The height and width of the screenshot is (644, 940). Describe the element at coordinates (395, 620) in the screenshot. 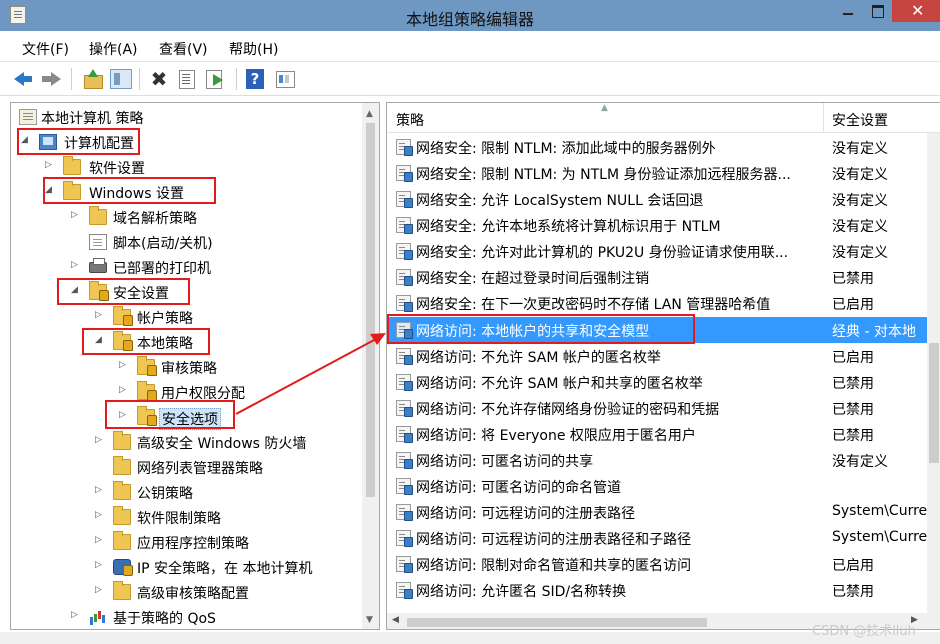

I see `scroll-left-icon: ◀` at that location.